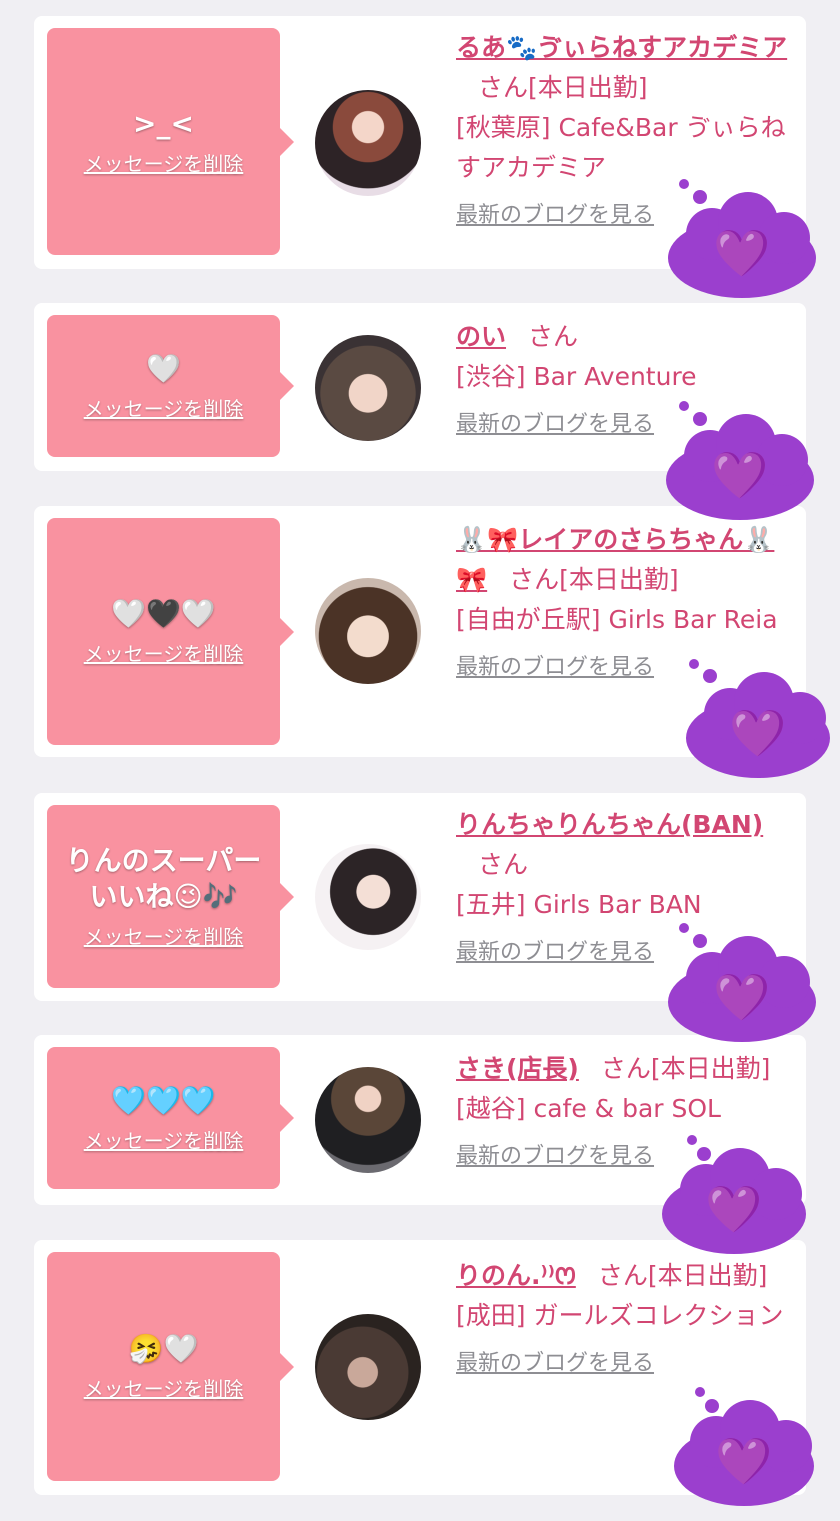 The image size is (840, 1521). I want to click on message-text: りんのスーパーいいね😉🎶, so click(163, 878).